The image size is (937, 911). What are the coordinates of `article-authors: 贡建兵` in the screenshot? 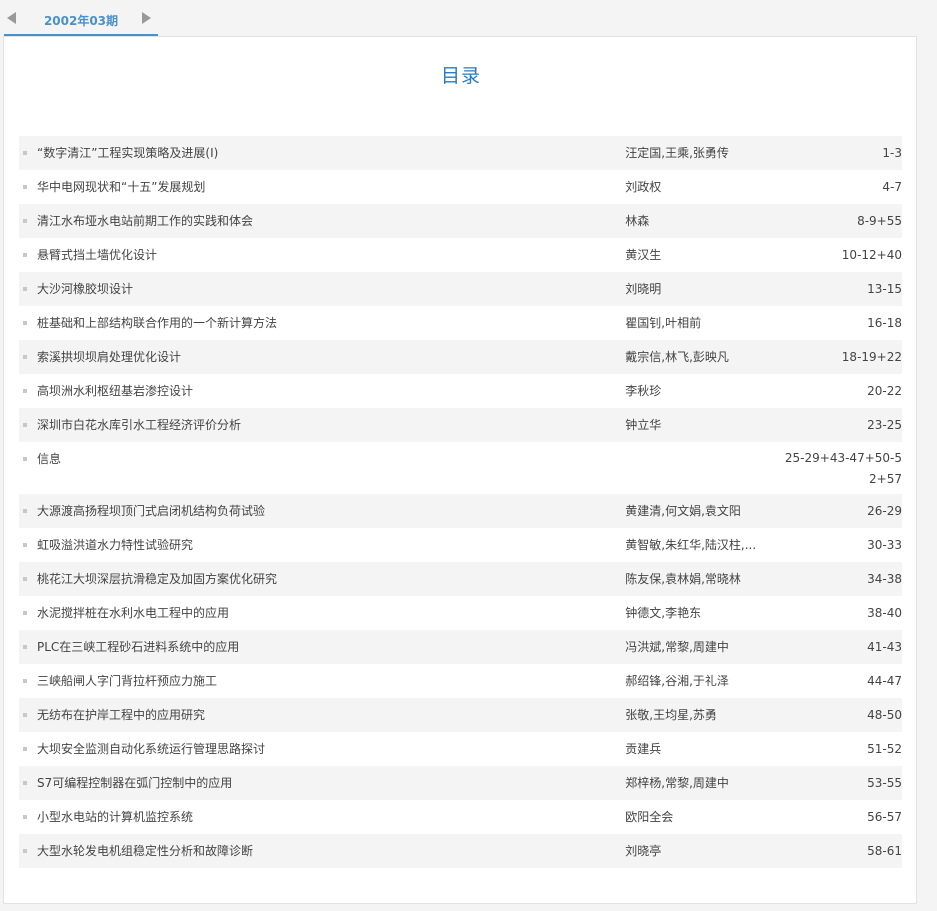 It's located at (643, 749).